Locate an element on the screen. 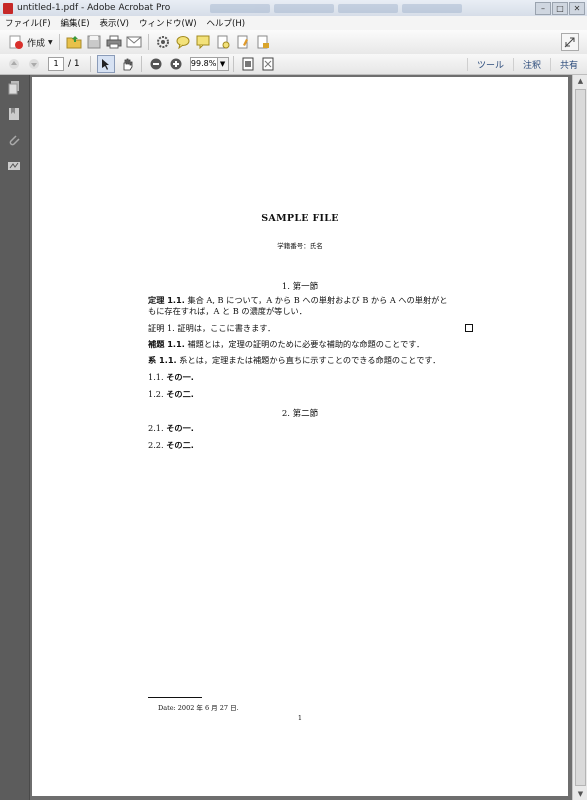 Image resolution: width=587 pixels, height=800 pixels. tools-link: ツール is located at coordinates (489, 64).